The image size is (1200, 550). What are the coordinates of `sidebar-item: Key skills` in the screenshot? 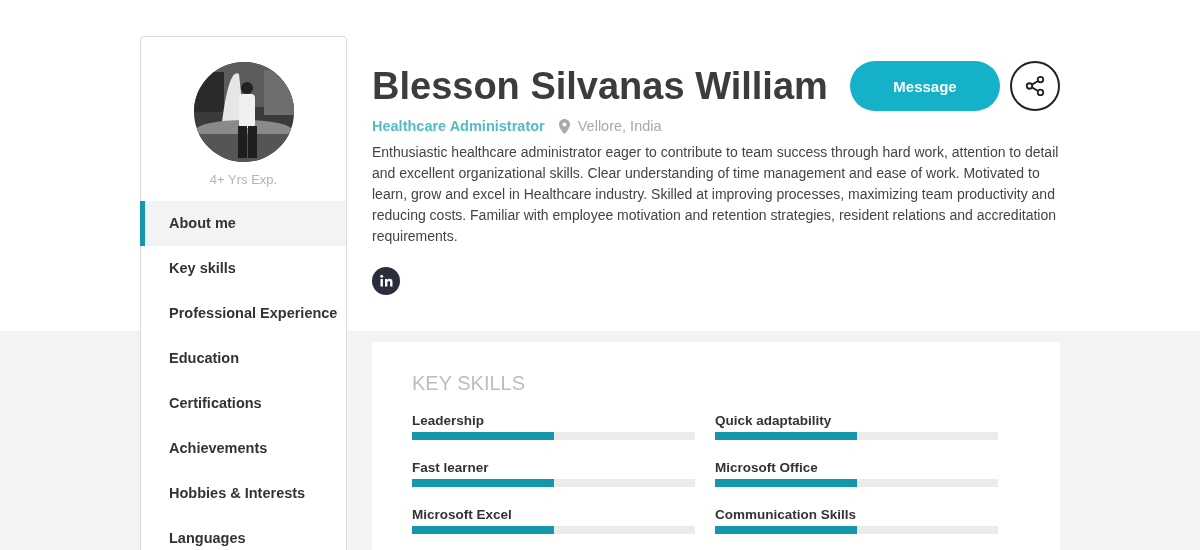 It's located at (243, 268).